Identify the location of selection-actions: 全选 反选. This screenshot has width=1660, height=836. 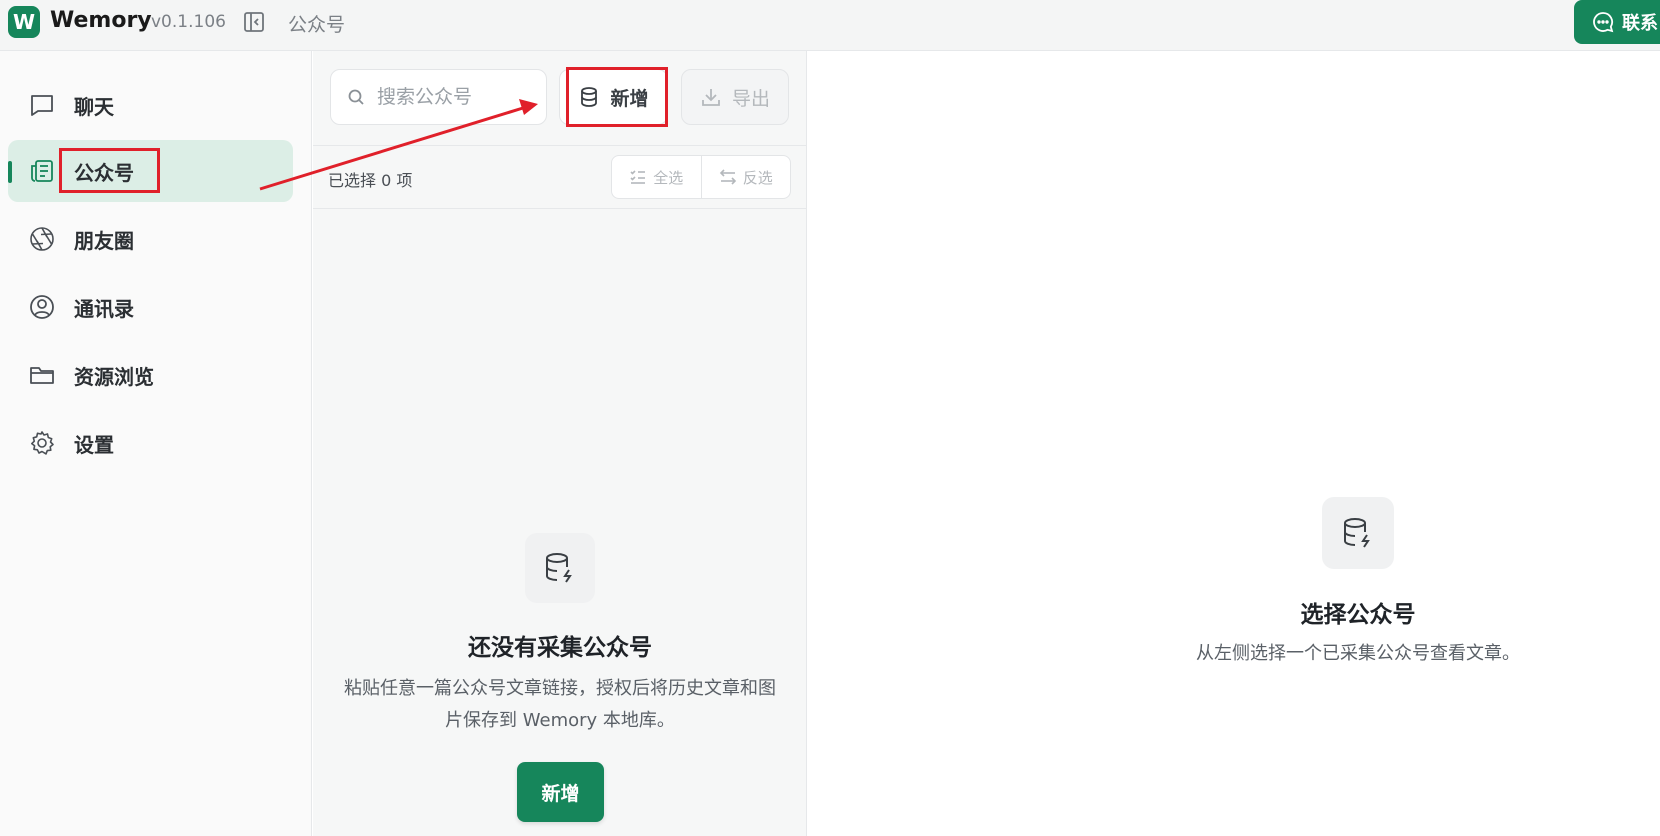
(701, 177).